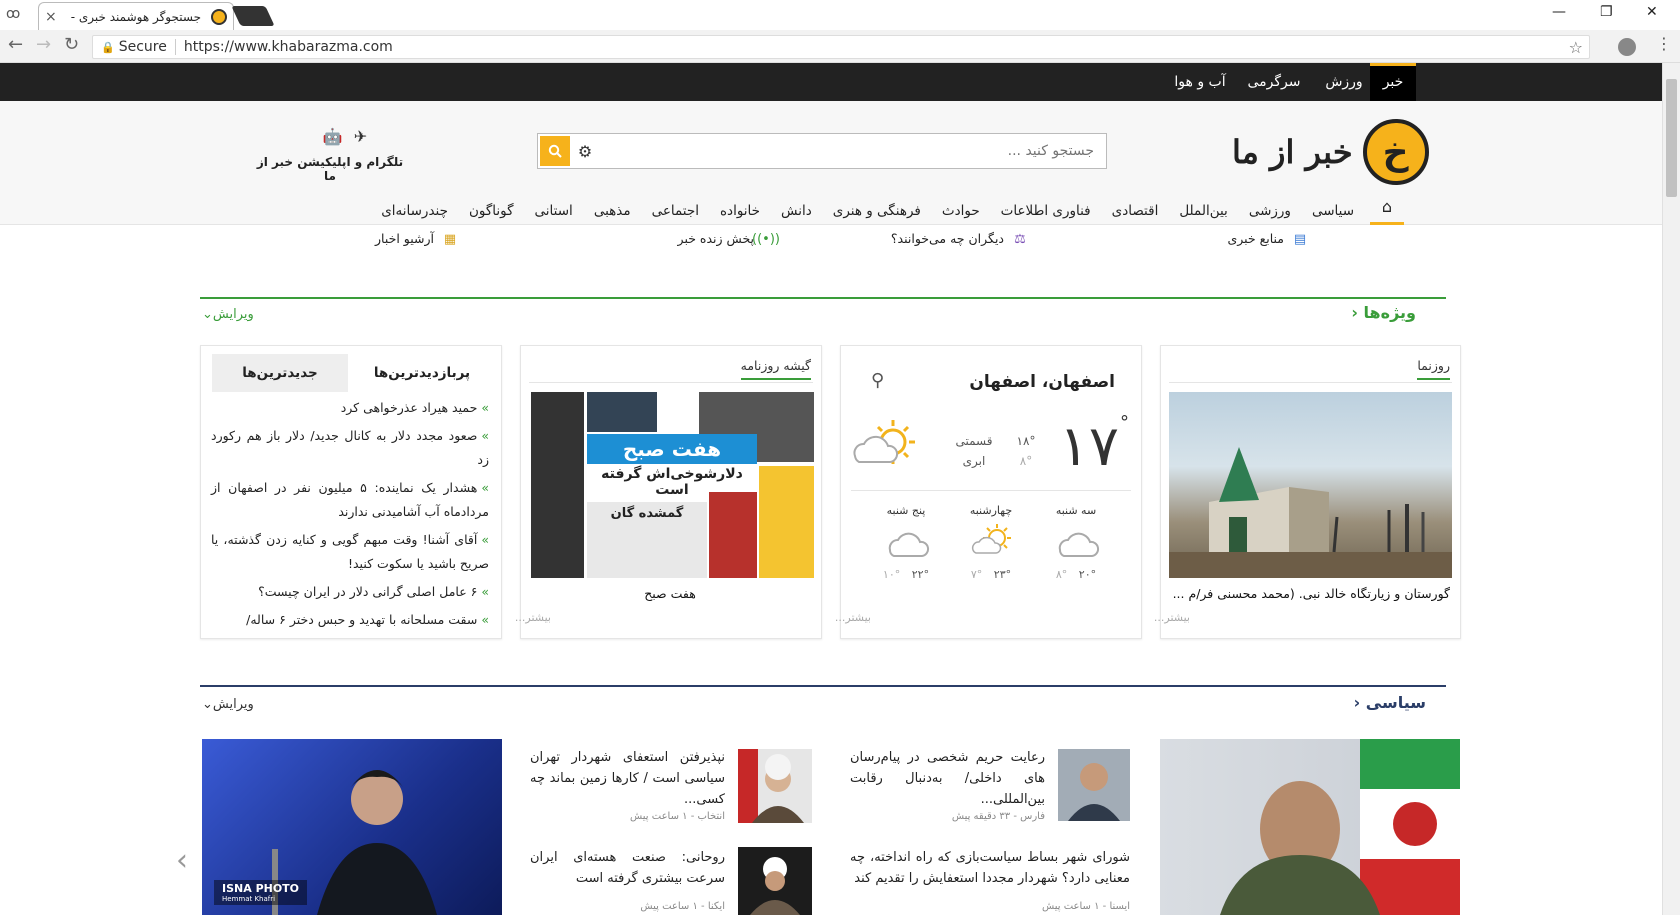  I want to click on tab-close-icon: ×, so click(51, 17).